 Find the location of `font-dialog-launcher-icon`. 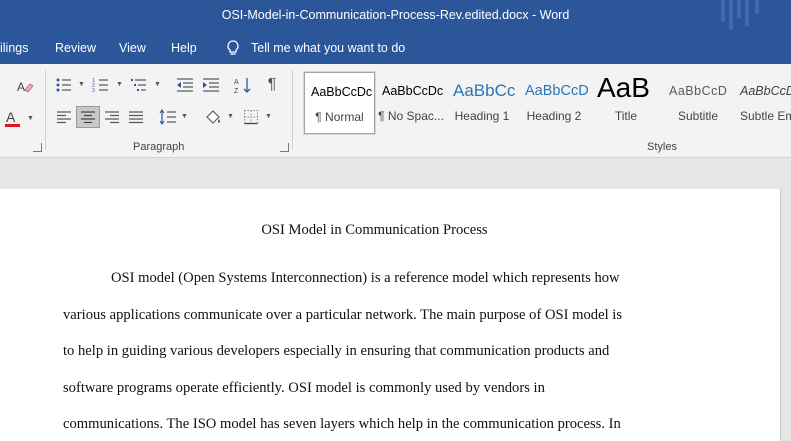

font-dialog-launcher-icon is located at coordinates (37, 147).